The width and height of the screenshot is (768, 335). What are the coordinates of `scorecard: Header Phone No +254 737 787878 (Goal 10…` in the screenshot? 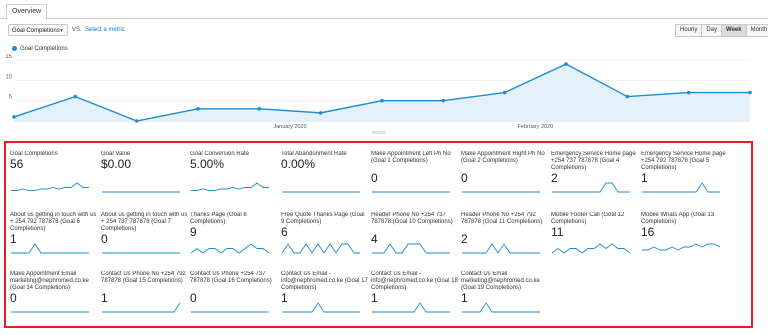 It's located at (415, 234).